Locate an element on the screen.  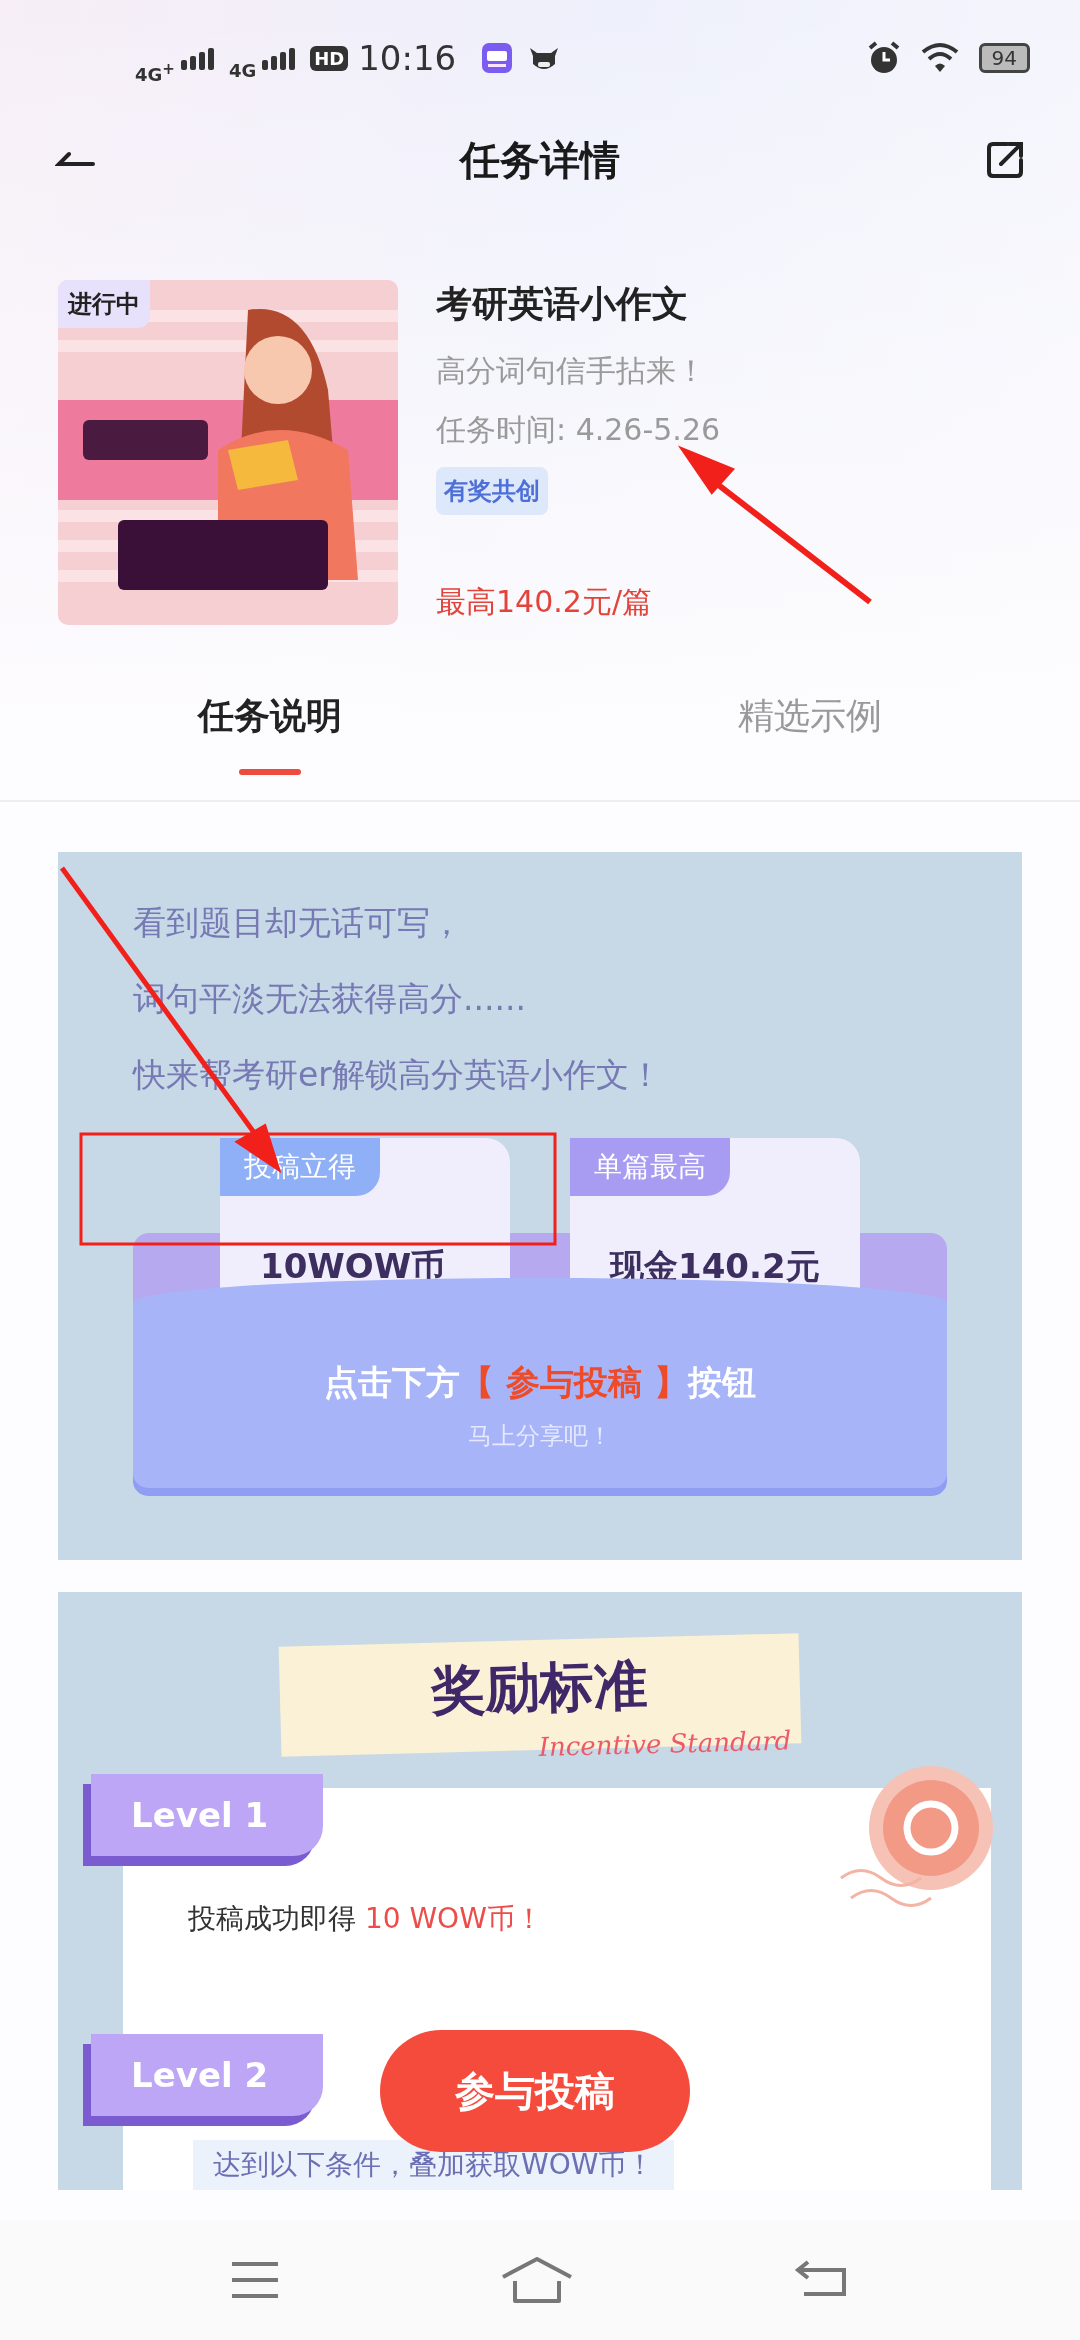
instruction-text: 点击下方【 参与投稿 】按钮 is located at coordinates (540, 1382).